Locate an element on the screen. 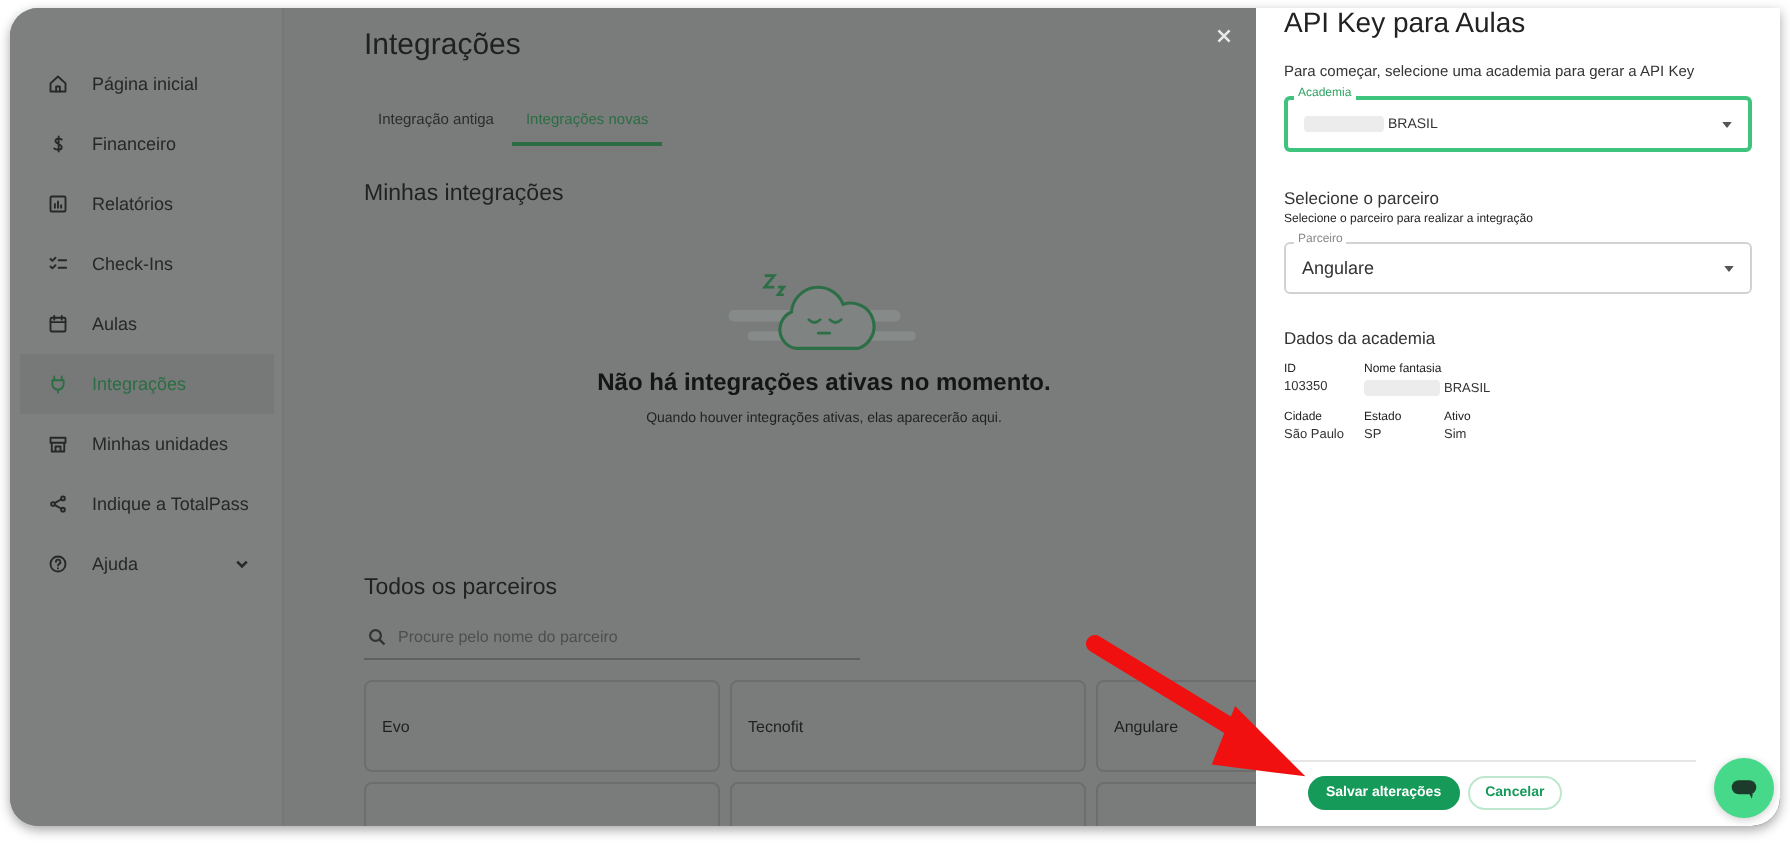 The height and width of the screenshot is (844, 1790). partner-card: Evo is located at coordinates (542, 726).